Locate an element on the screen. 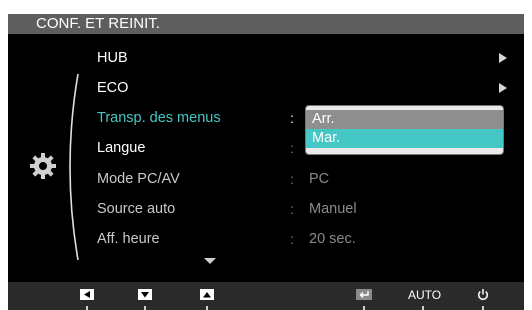 This screenshot has width=532, height=310. menu-item-display-time: Aff. heure : 20 sec. is located at coordinates (307, 239).